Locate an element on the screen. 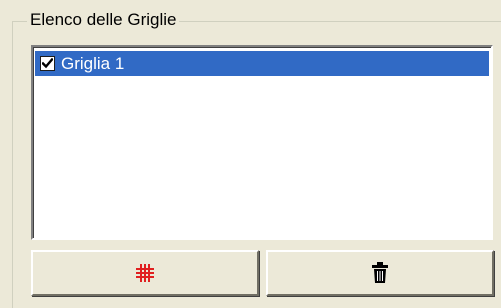 The width and height of the screenshot is (501, 308). check-icon is located at coordinates (47, 63).